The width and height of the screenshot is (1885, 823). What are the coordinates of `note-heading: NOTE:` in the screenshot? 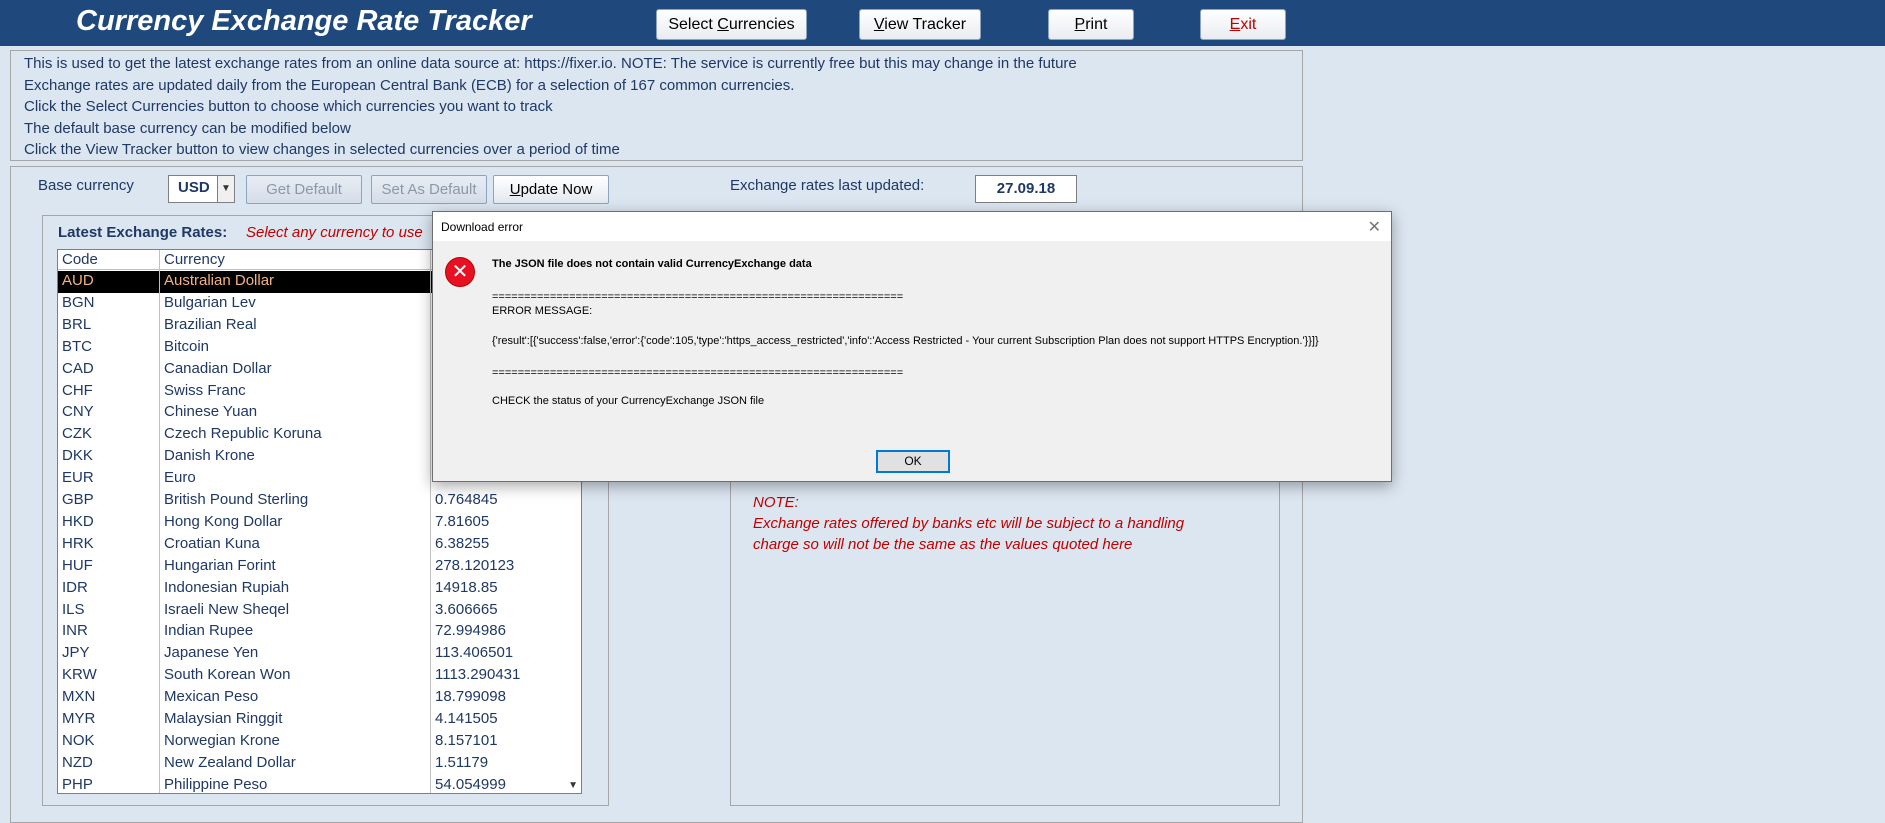 It's located at (776, 502).